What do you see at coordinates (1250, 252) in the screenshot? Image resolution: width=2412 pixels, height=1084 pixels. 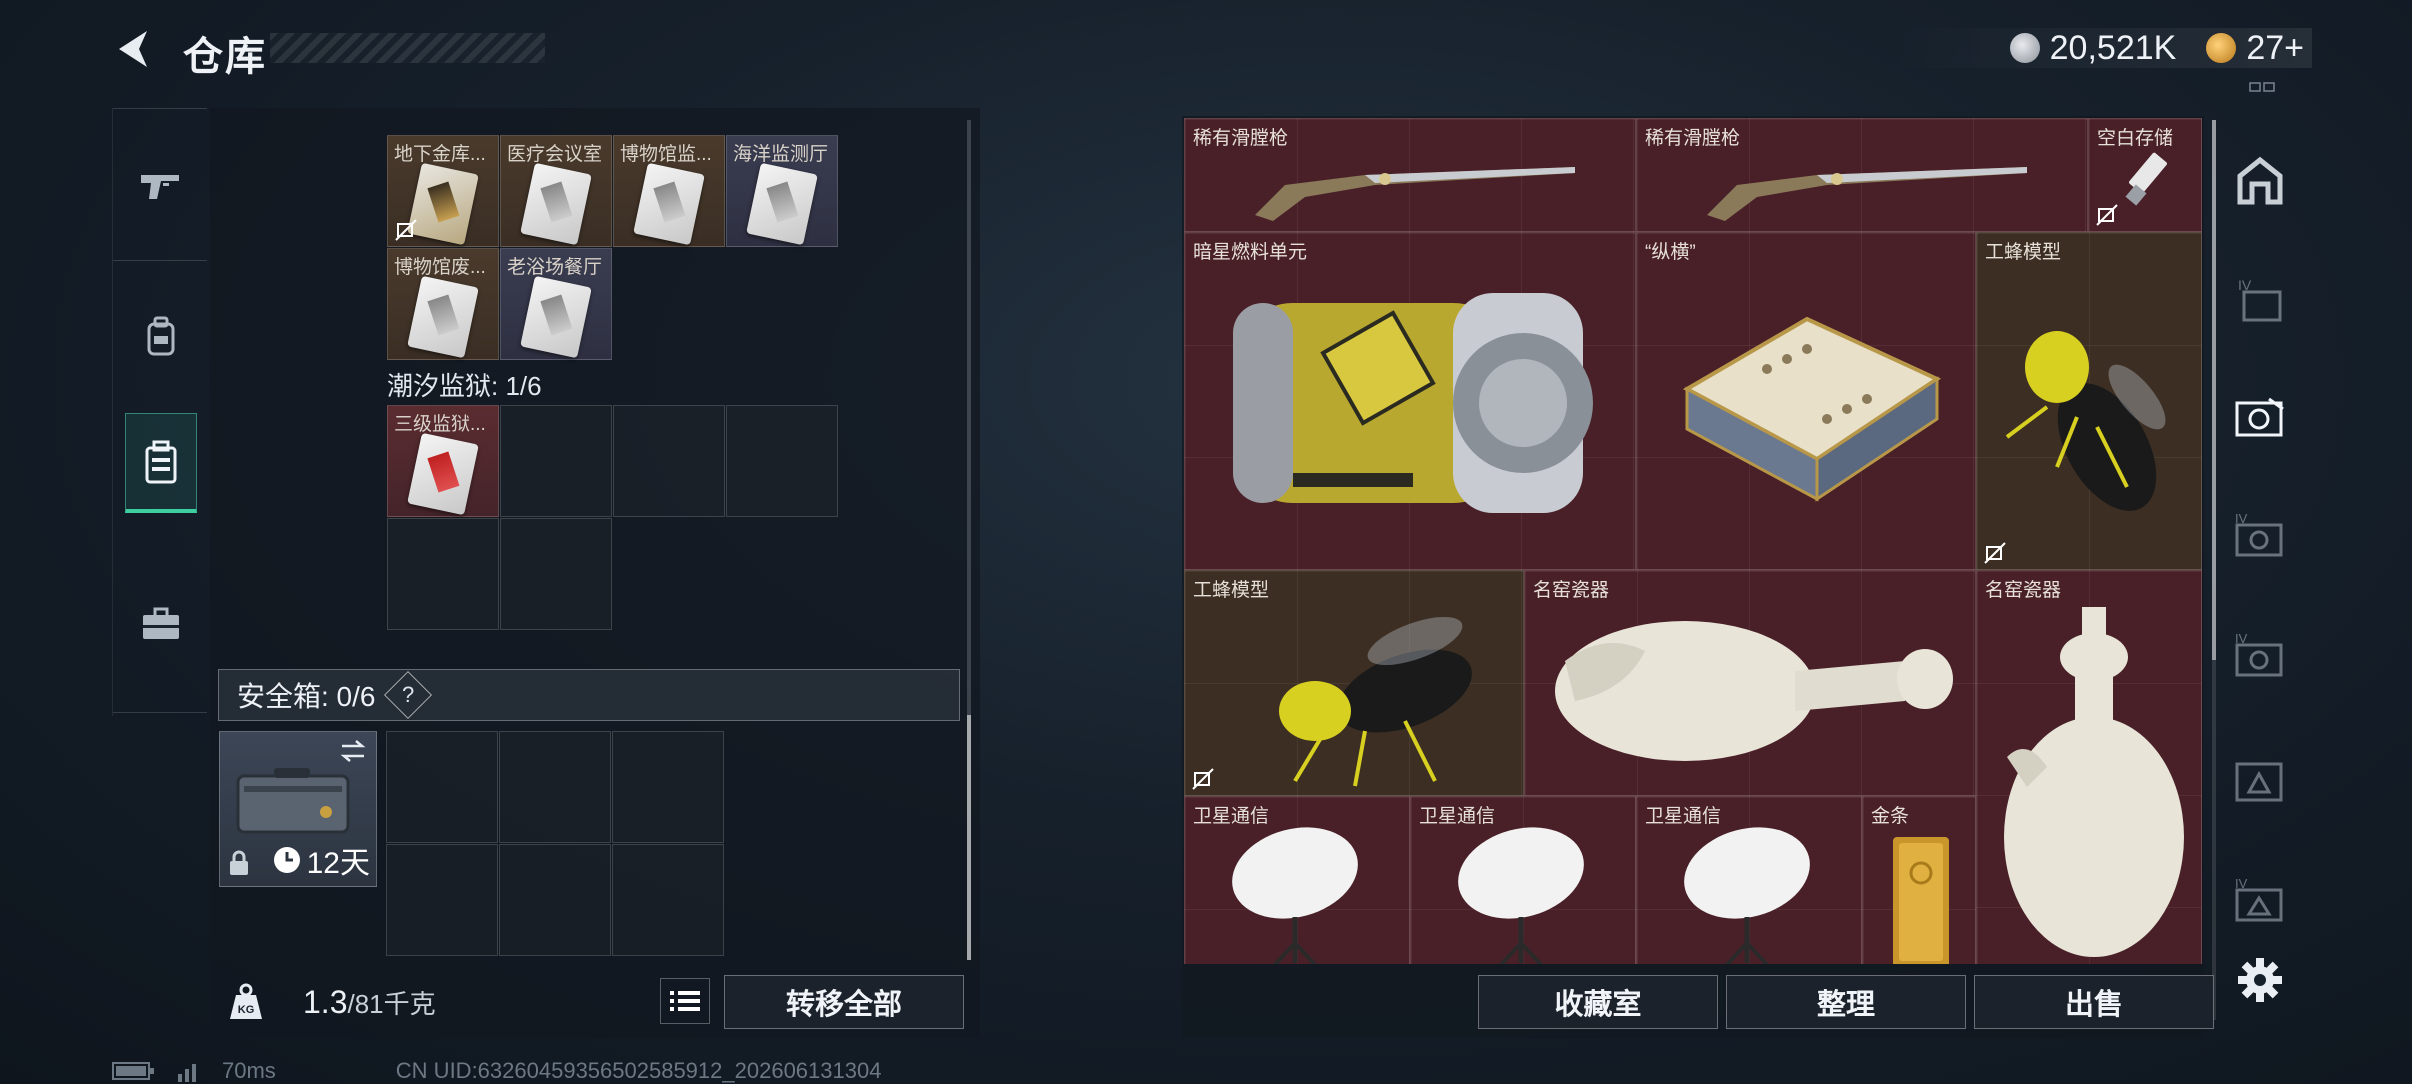 I see `item-label: 暗星燃料单元` at bounding box center [1250, 252].